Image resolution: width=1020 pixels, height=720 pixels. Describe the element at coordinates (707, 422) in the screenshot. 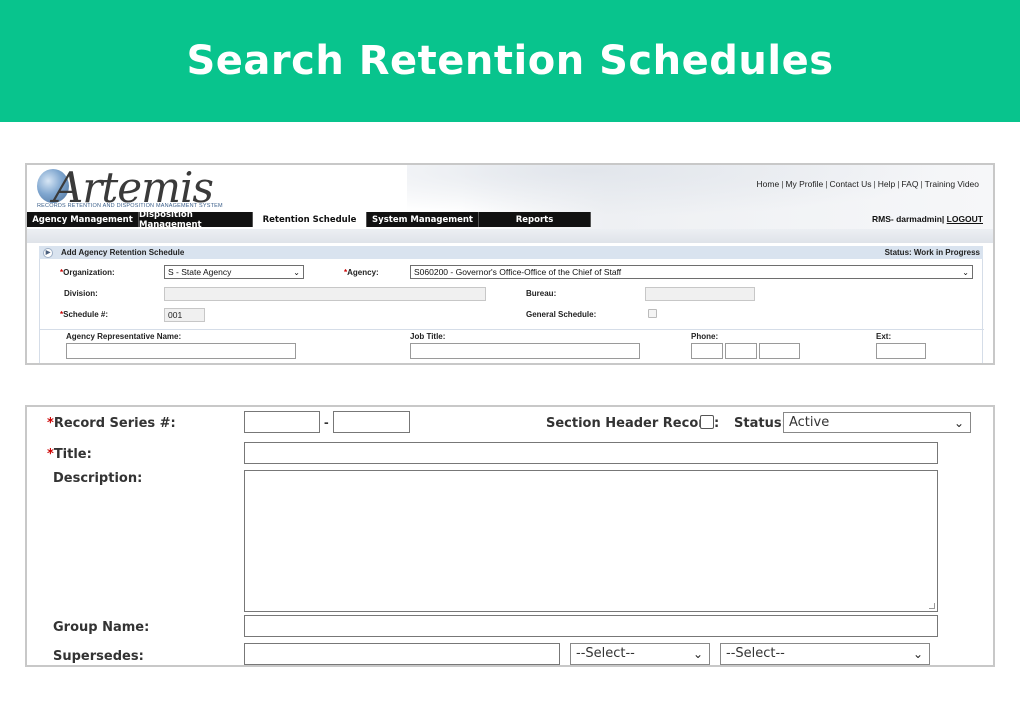

I see `section-header-record-checkbox` at that location.